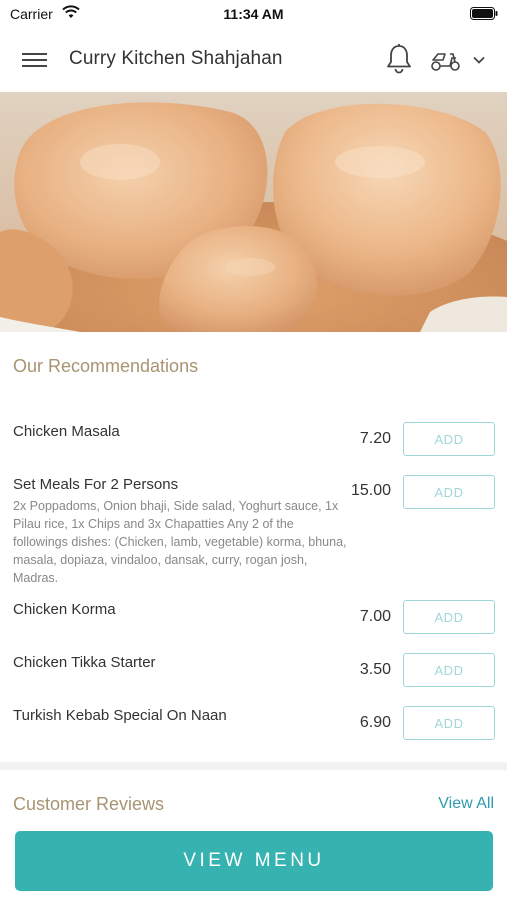  What do you see at coordinates (96, 484) in the screenshot?
I see `item-name: Set Meals For 2 Persons` at bounding box center [96, 484].